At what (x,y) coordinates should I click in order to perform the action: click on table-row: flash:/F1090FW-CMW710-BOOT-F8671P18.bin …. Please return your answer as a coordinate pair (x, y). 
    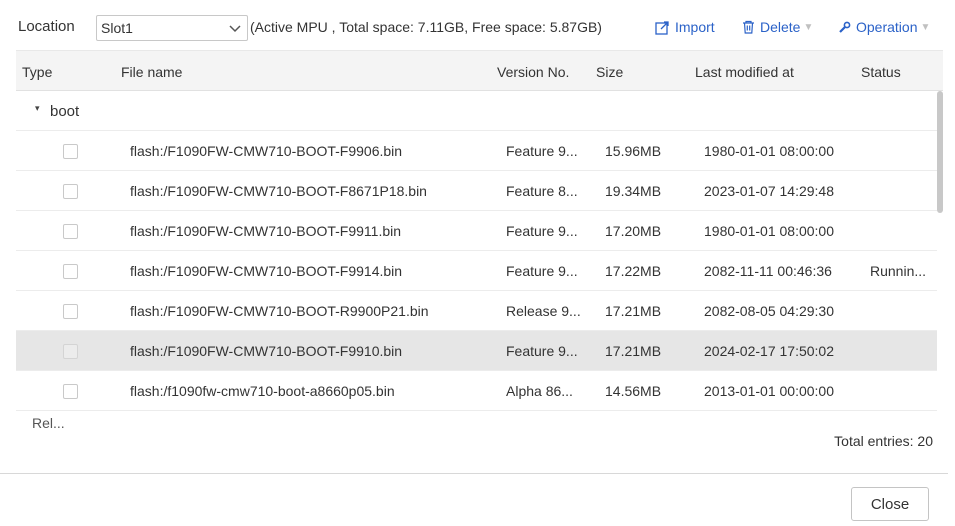
    Looking at the image, I should click on (476, 191).